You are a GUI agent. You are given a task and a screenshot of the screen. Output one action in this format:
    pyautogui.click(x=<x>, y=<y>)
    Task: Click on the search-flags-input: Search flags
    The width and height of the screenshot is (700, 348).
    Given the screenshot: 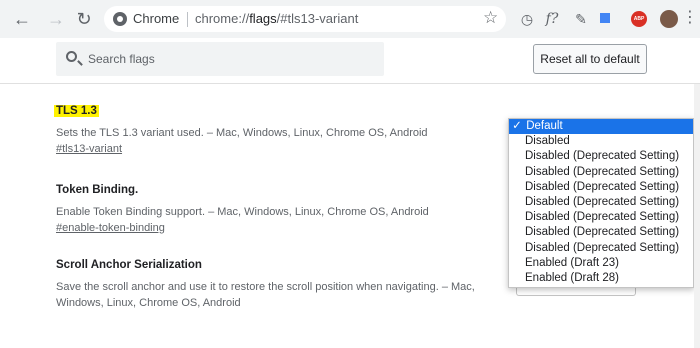 What is the action you would take?
    pyautogui.click(x=220, y=59)
    